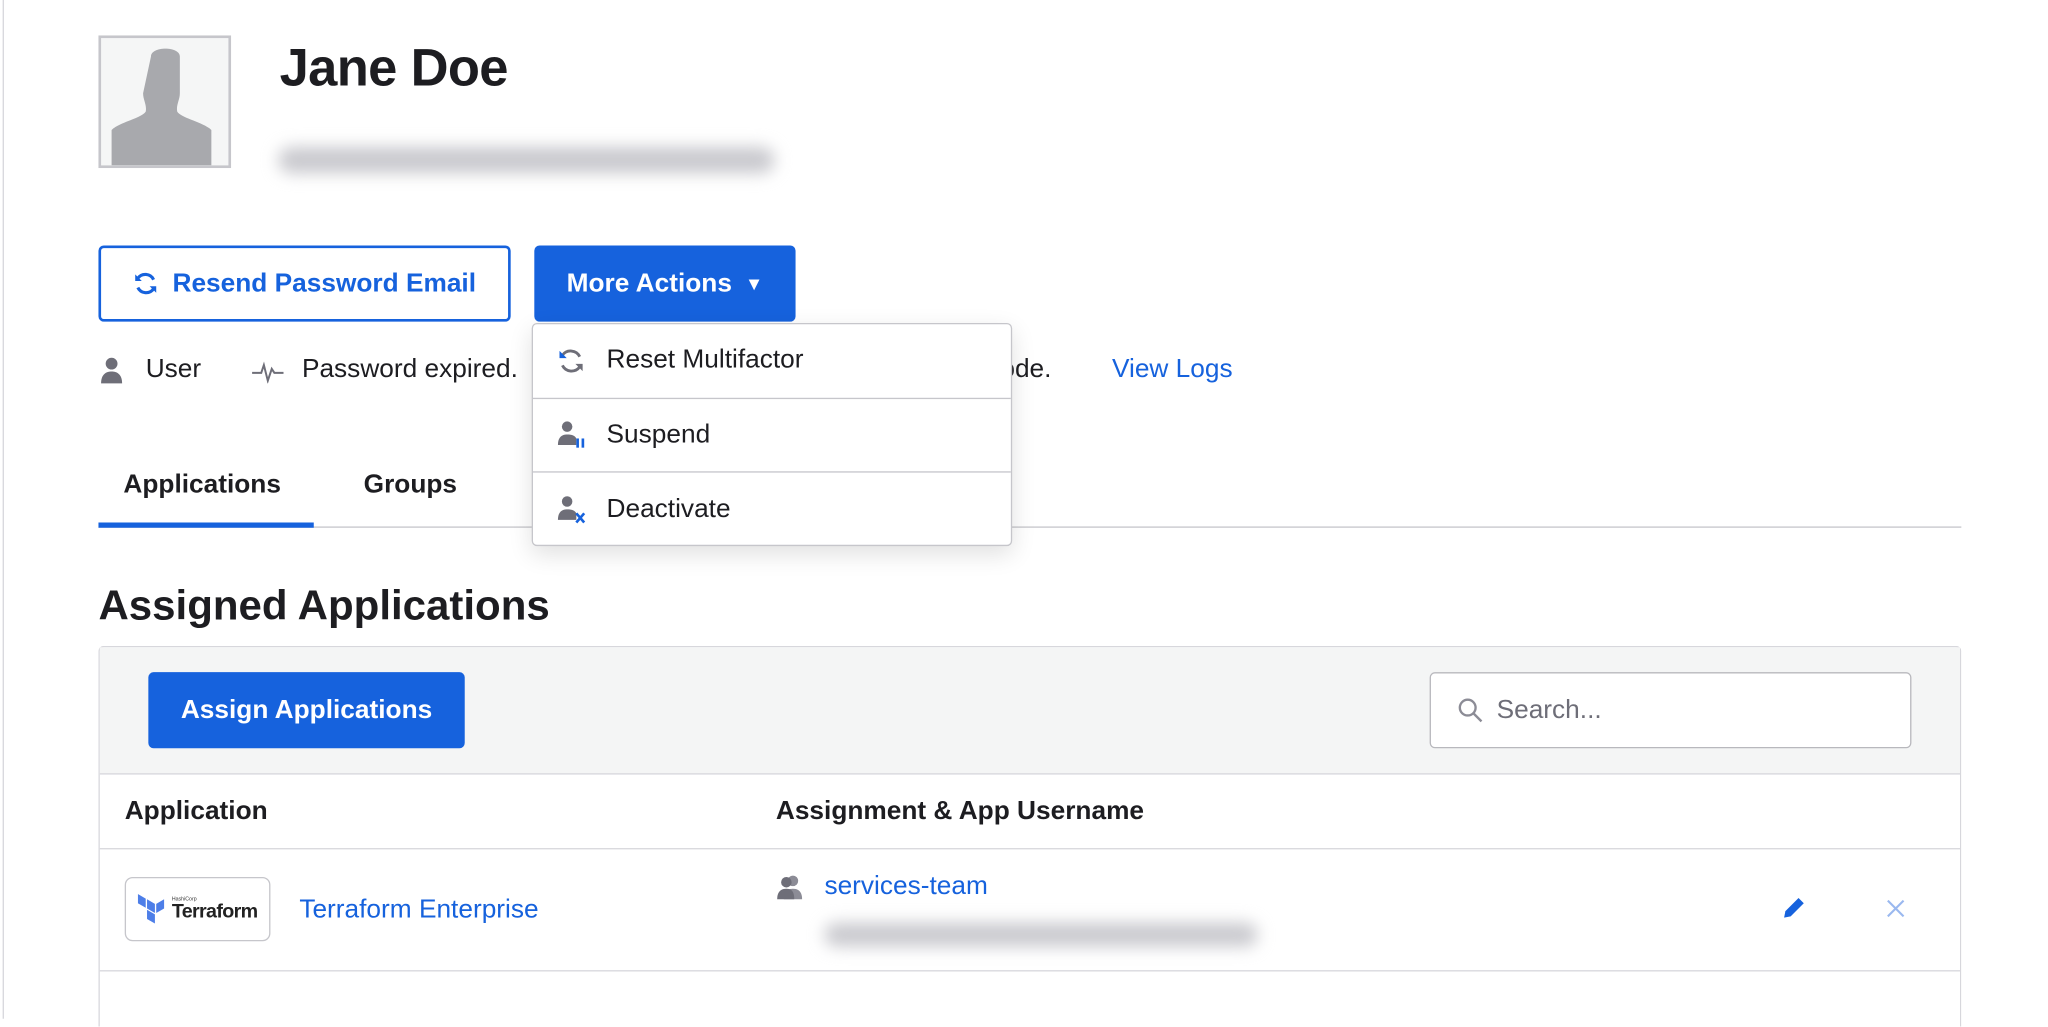 The height and width of the screenshot is (1027, 2048). Describe the element at coordinates (571, 510) in the screenshot. I see `user-deactivate-icon` at that location.